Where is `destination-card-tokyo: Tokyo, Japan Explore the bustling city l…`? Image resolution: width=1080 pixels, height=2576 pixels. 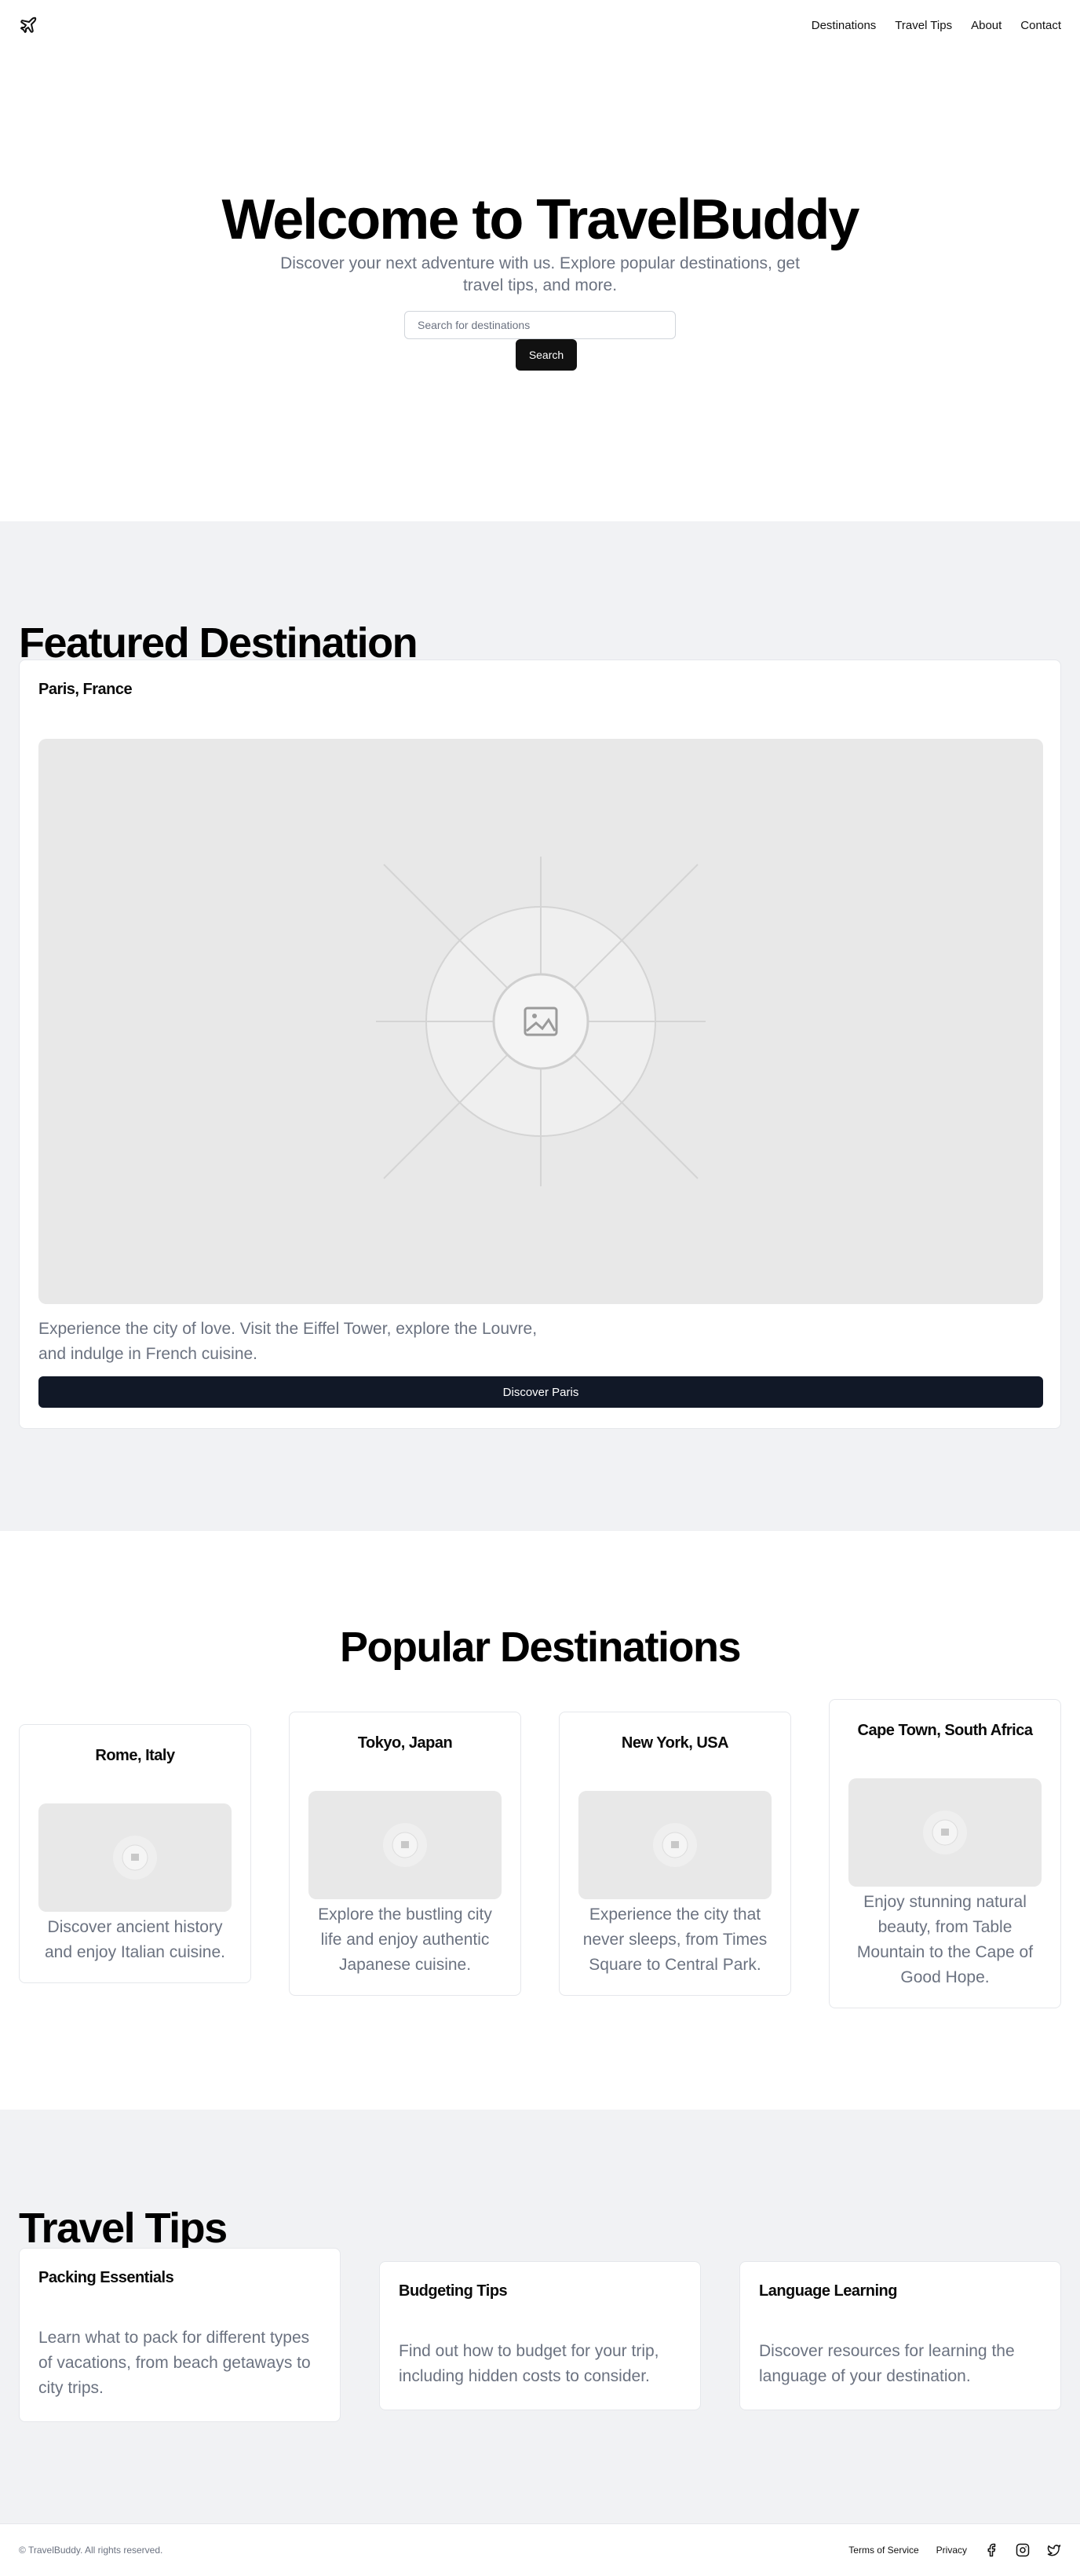
destination-card-tokyo: Tokyo, Japan Explore the bustling city l… is located at coordinates (405, 1854).